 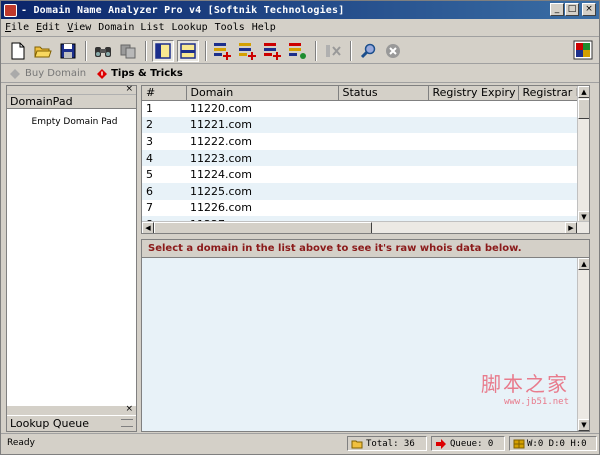 What do you see at coordinates (557, 9) in the screenshot?
I see `minimize-button: _` at bounding box center [557, 9].